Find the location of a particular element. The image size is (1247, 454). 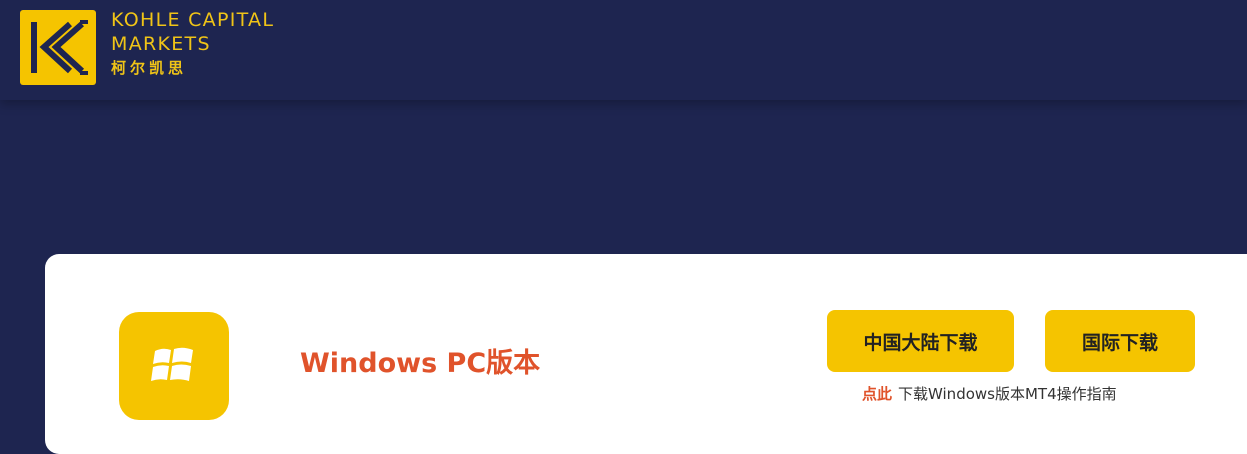

windows-icon is located at coordinates (174, 366).